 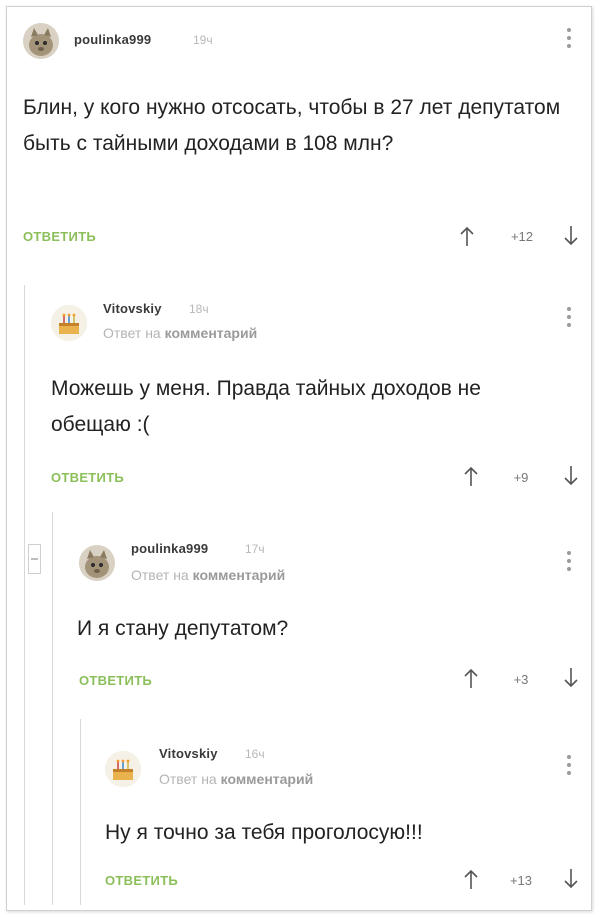 I want to click on rating-counter: +13, so click(x=521, y=880).